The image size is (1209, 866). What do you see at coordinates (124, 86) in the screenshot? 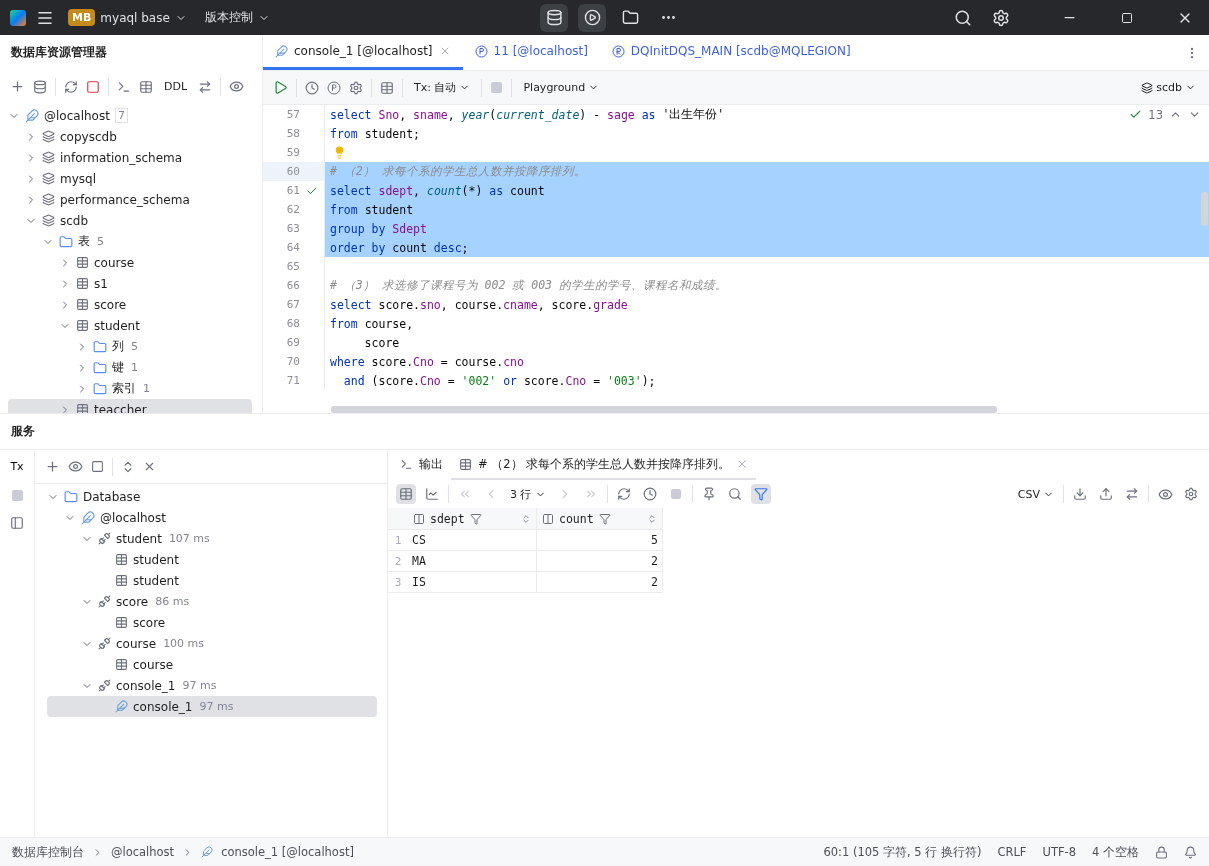
I see `console-icon` at bounding box center [124, 86].